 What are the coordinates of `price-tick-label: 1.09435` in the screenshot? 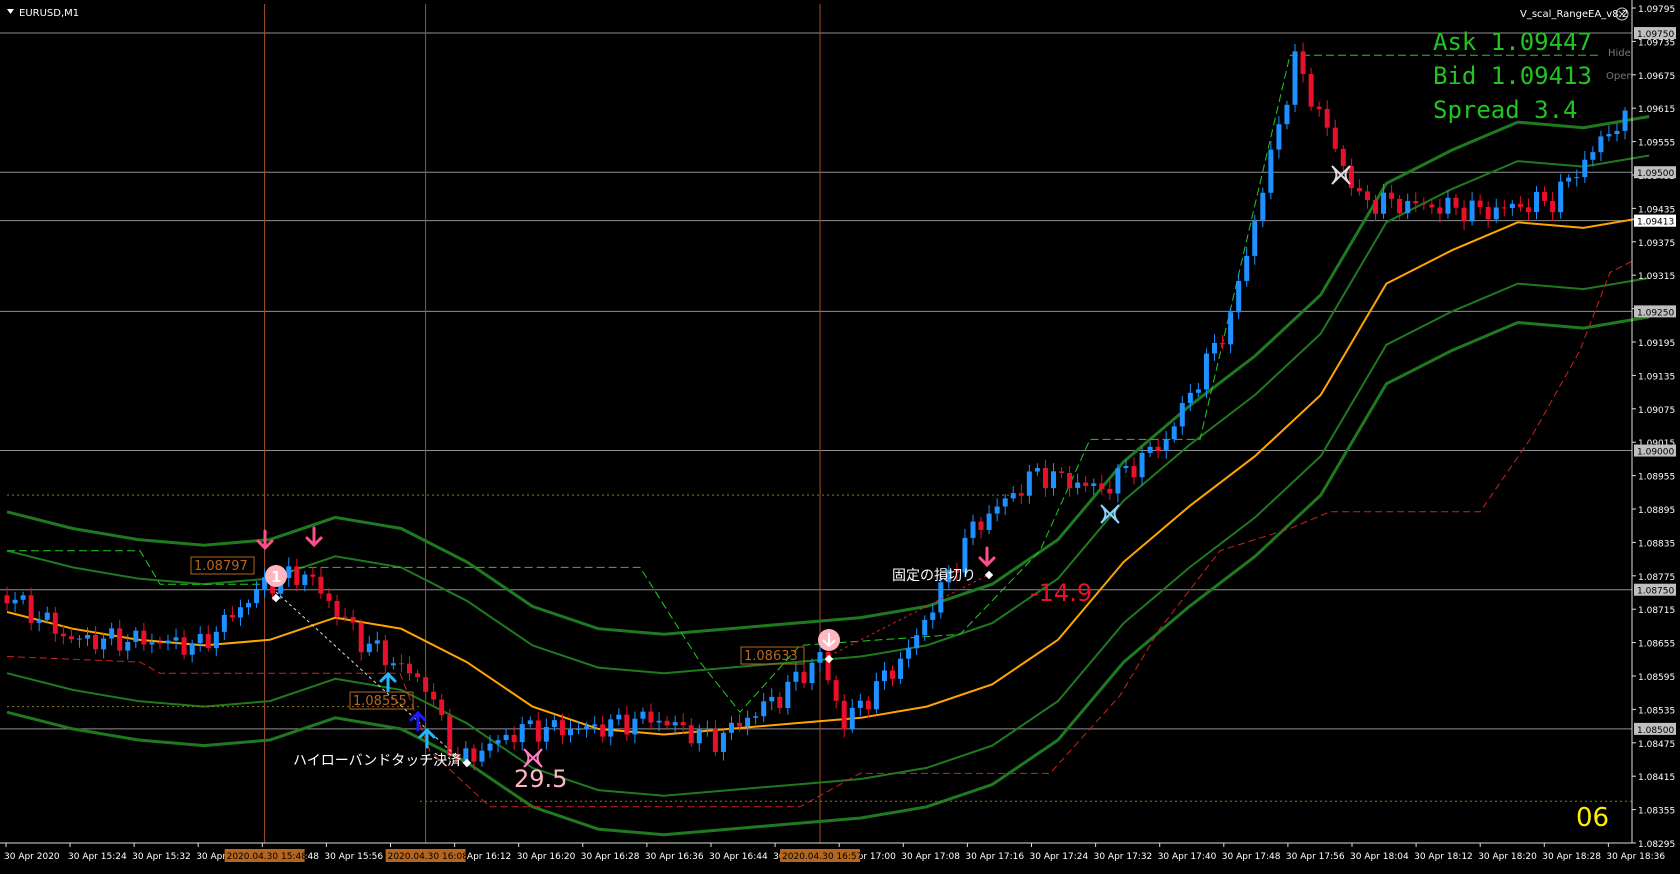 It's located at (1656, 210).